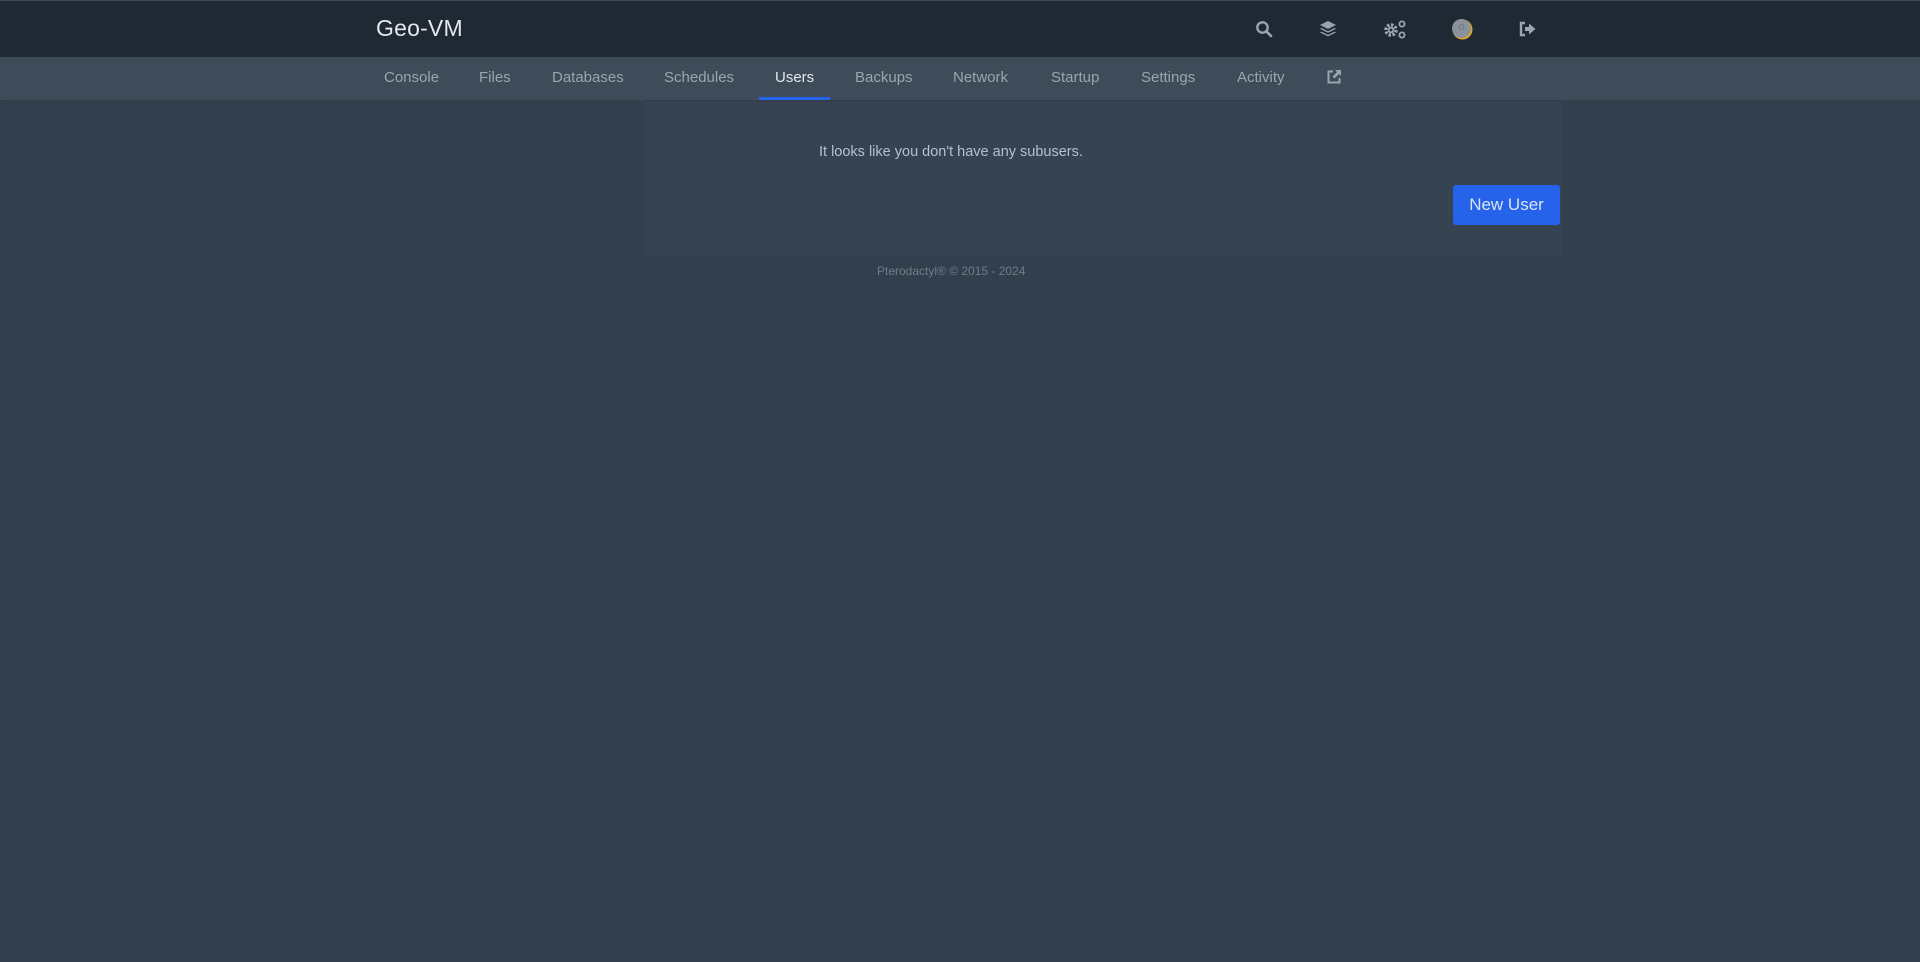 Image resolution: width=1920 pixels, height=962 pixels. I want to click on tab-startup: Startup, so click(1075, 79).